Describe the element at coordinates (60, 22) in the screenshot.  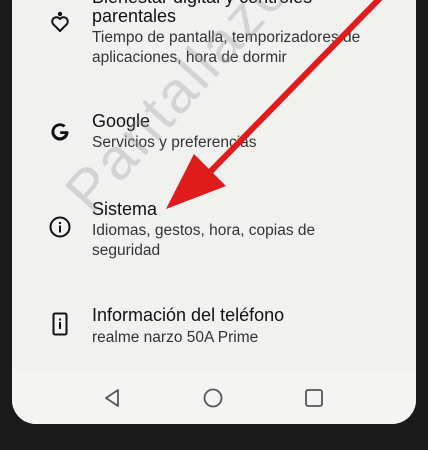
I see `digital-wellbeing-icon` at that location.